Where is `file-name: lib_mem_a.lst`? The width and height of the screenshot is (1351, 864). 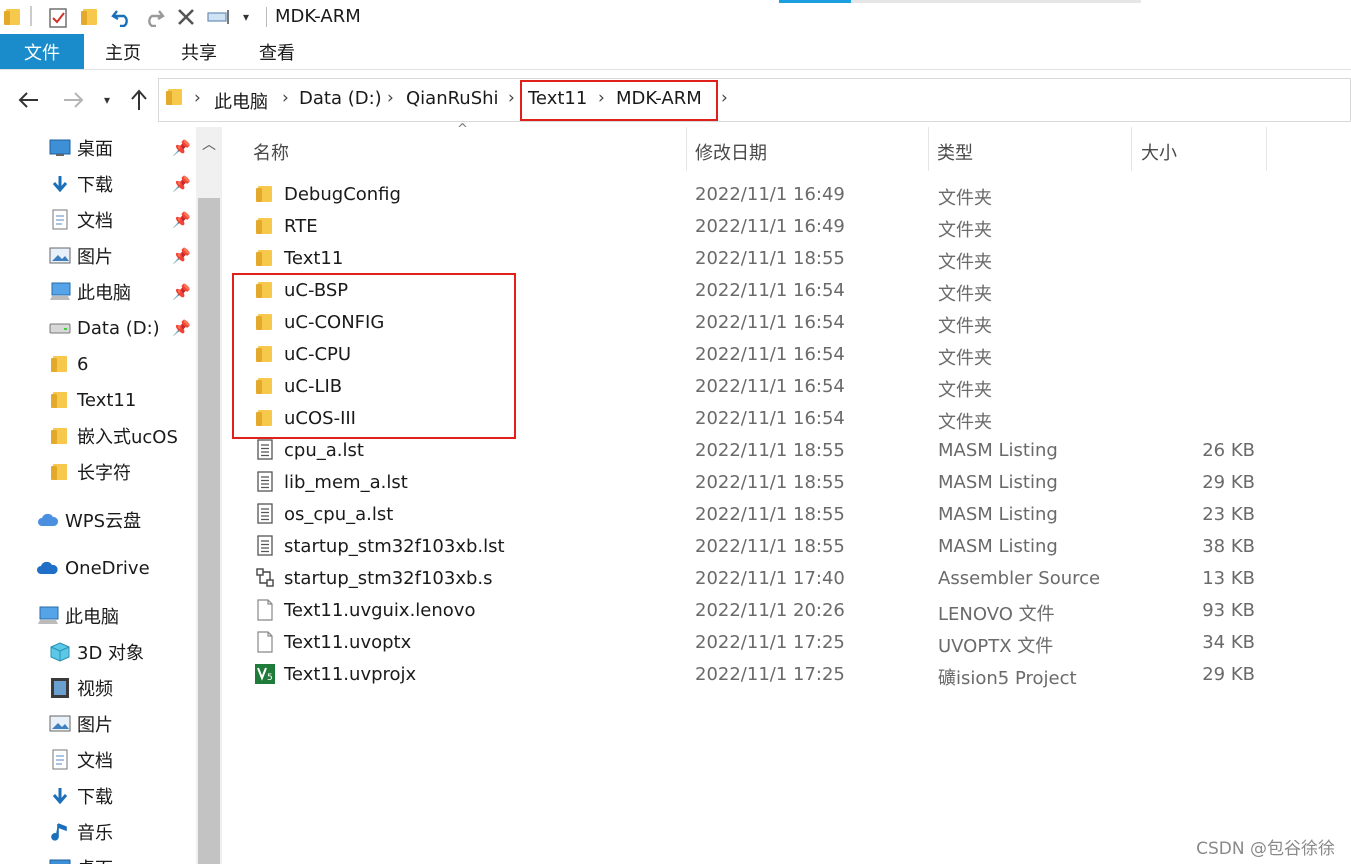 file-name: lib_mem_a.lst is located at coordinates (346, 482).